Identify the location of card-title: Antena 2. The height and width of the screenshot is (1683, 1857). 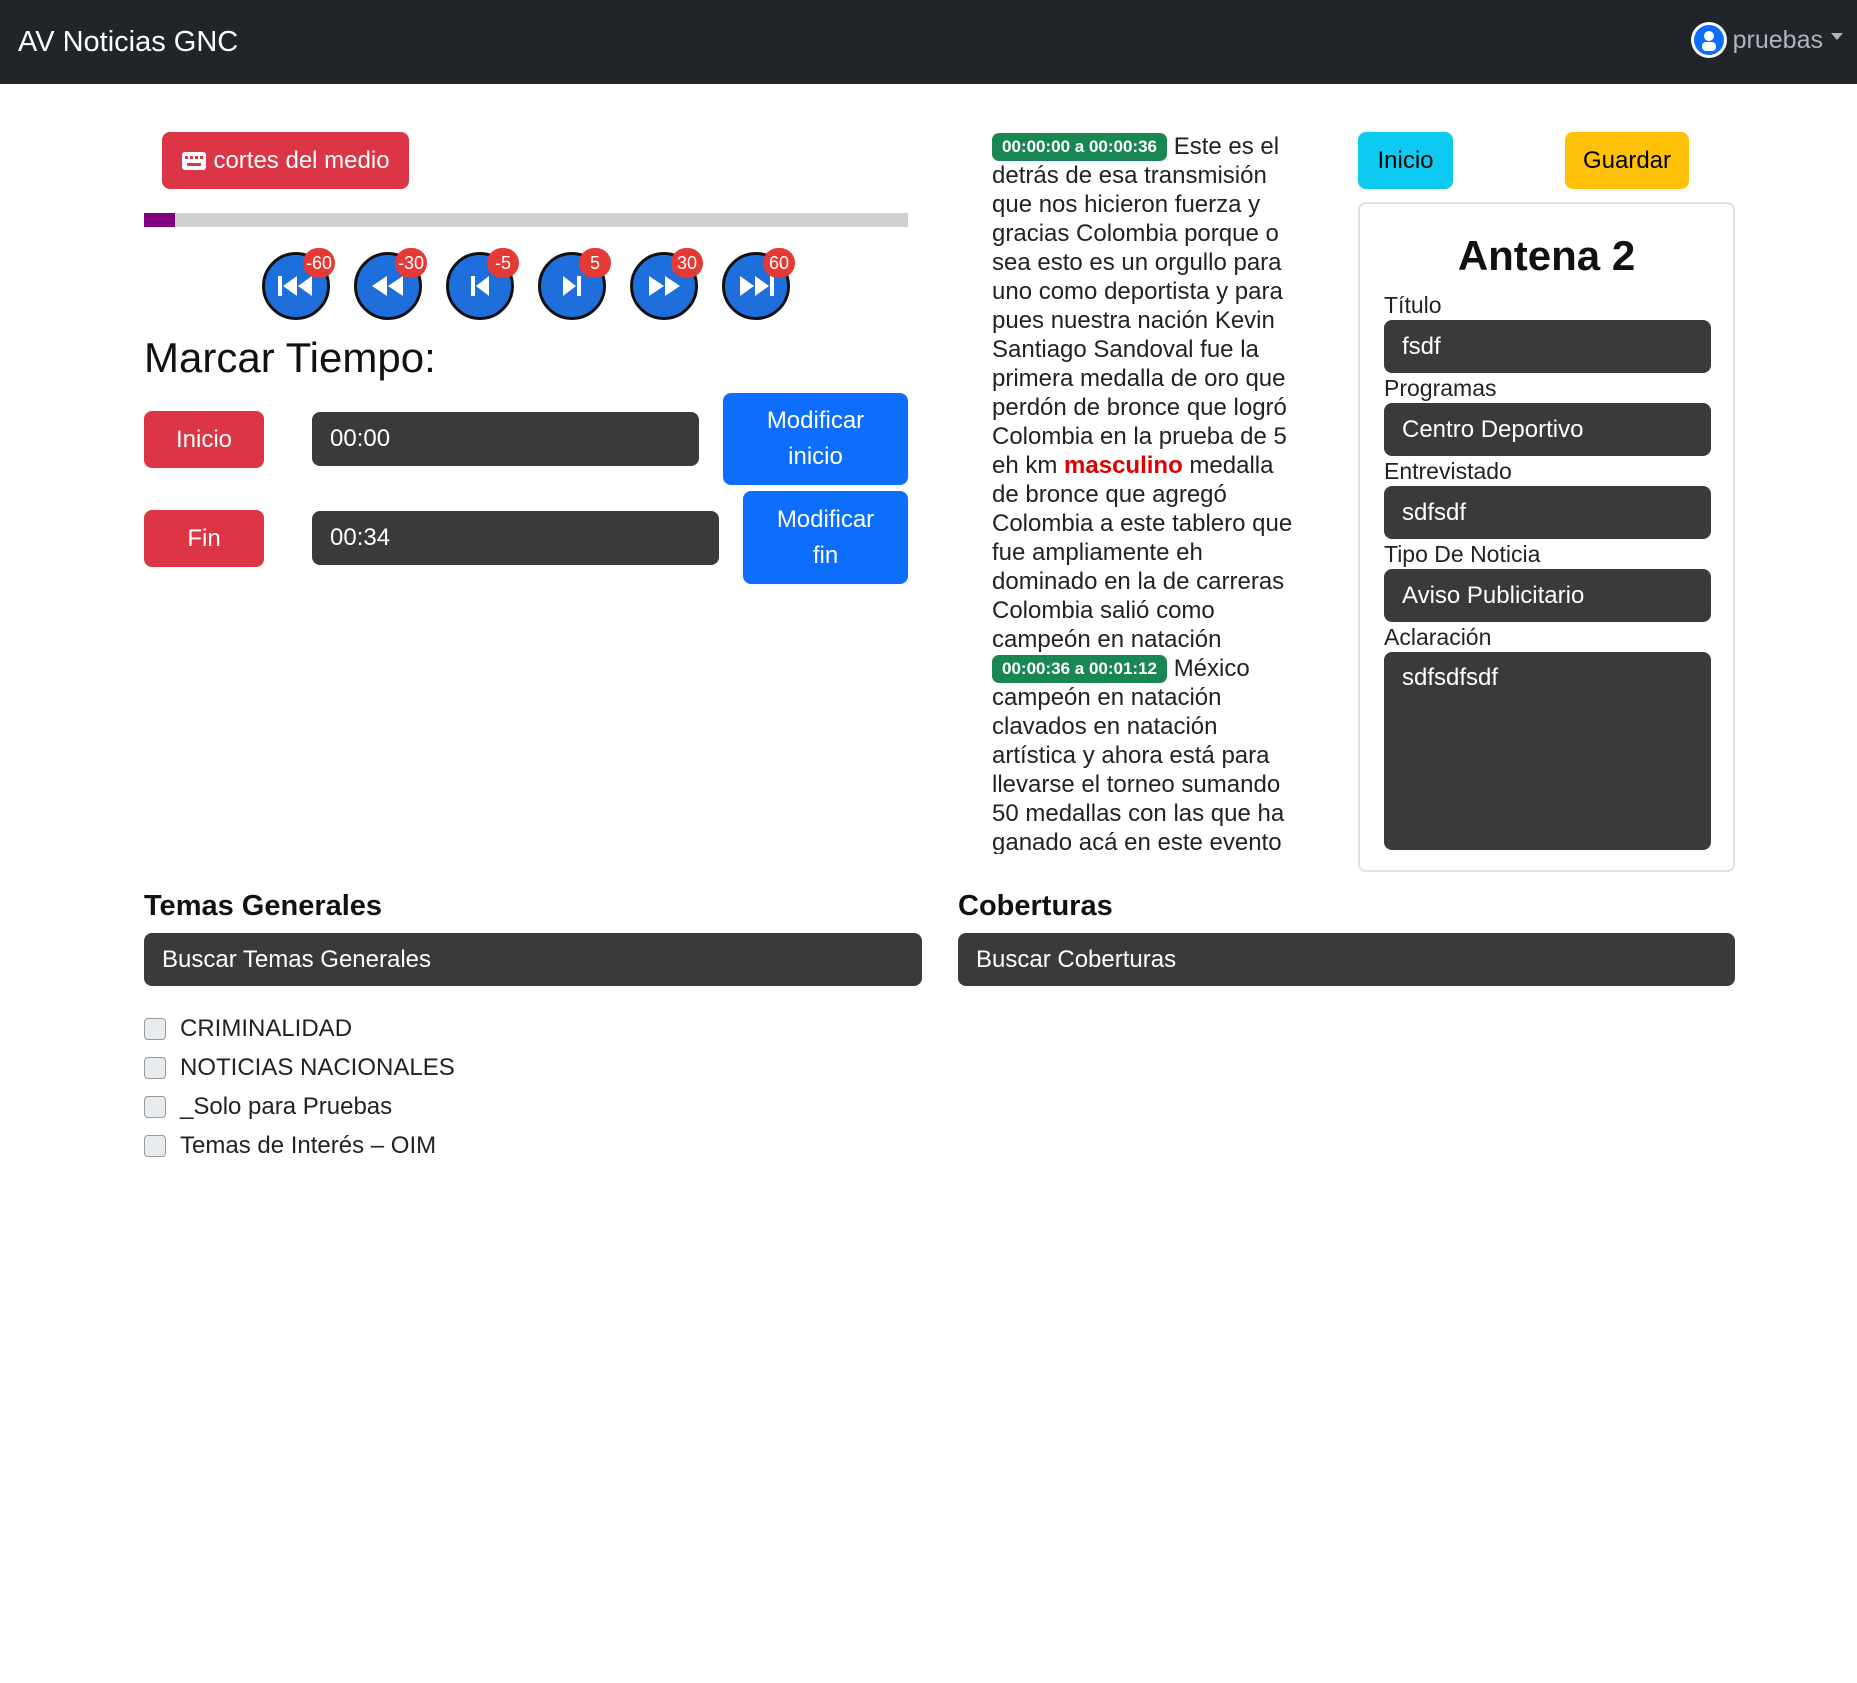
(1546, 255).